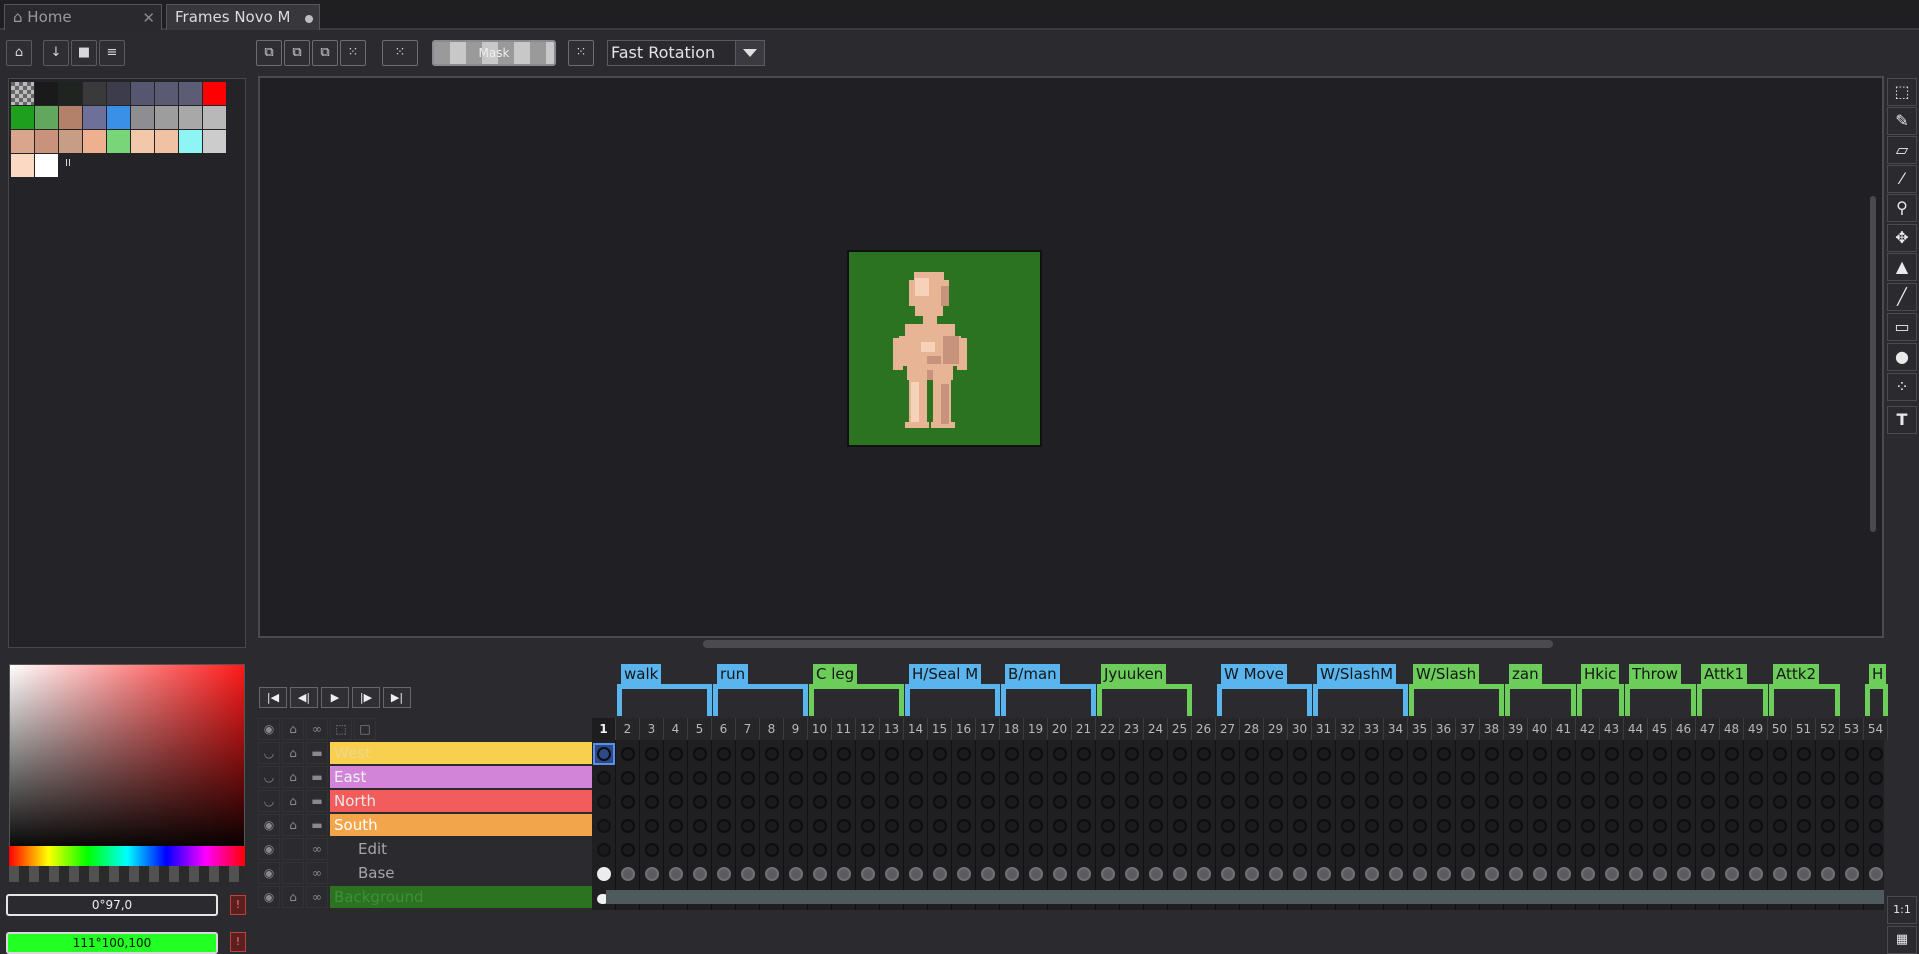 Image resolution: width=1919 pixels, height=954 pixels. Describe the element at coordinates (1525, 674) in the screenshot. I see `animation-tag-label: zan` at that location.